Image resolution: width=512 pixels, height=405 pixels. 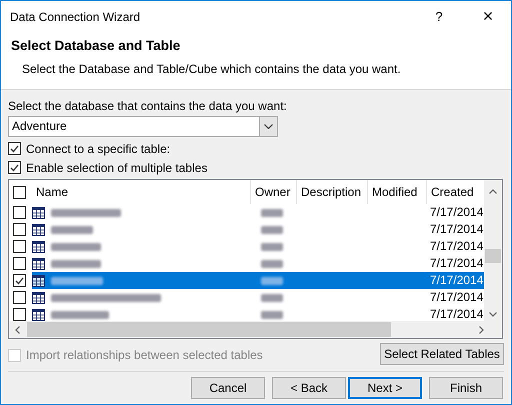 What do you see at coordinates (385, 388) in the screenshot?
I see `dialog-button: Next >` at bounding box center [385, 388].